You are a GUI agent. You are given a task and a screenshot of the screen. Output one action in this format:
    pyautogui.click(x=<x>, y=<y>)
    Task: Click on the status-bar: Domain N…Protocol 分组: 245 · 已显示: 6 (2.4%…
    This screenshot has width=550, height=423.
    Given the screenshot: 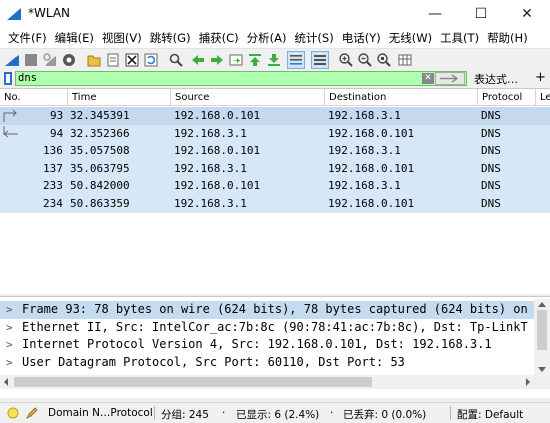 What is the action you would take?
    pyautogui.click(x=275, y=412)
    